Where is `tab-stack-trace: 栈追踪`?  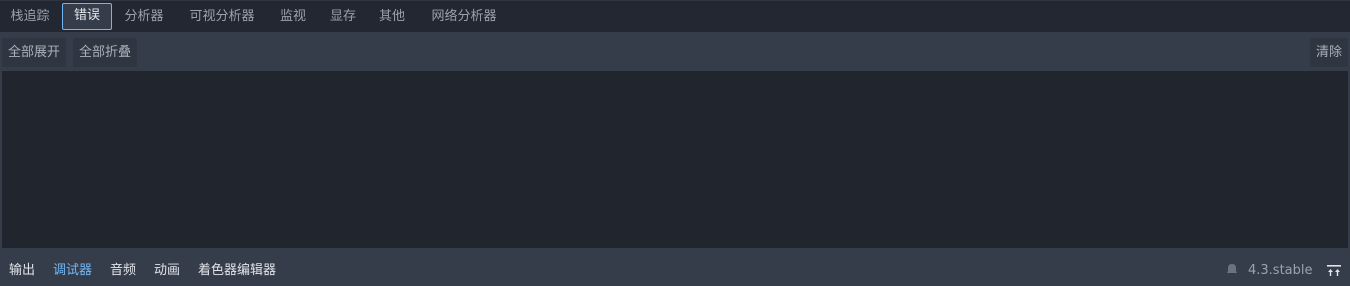 tab-stack-trace: 栈追踪 is located at coordinates (30, 16).